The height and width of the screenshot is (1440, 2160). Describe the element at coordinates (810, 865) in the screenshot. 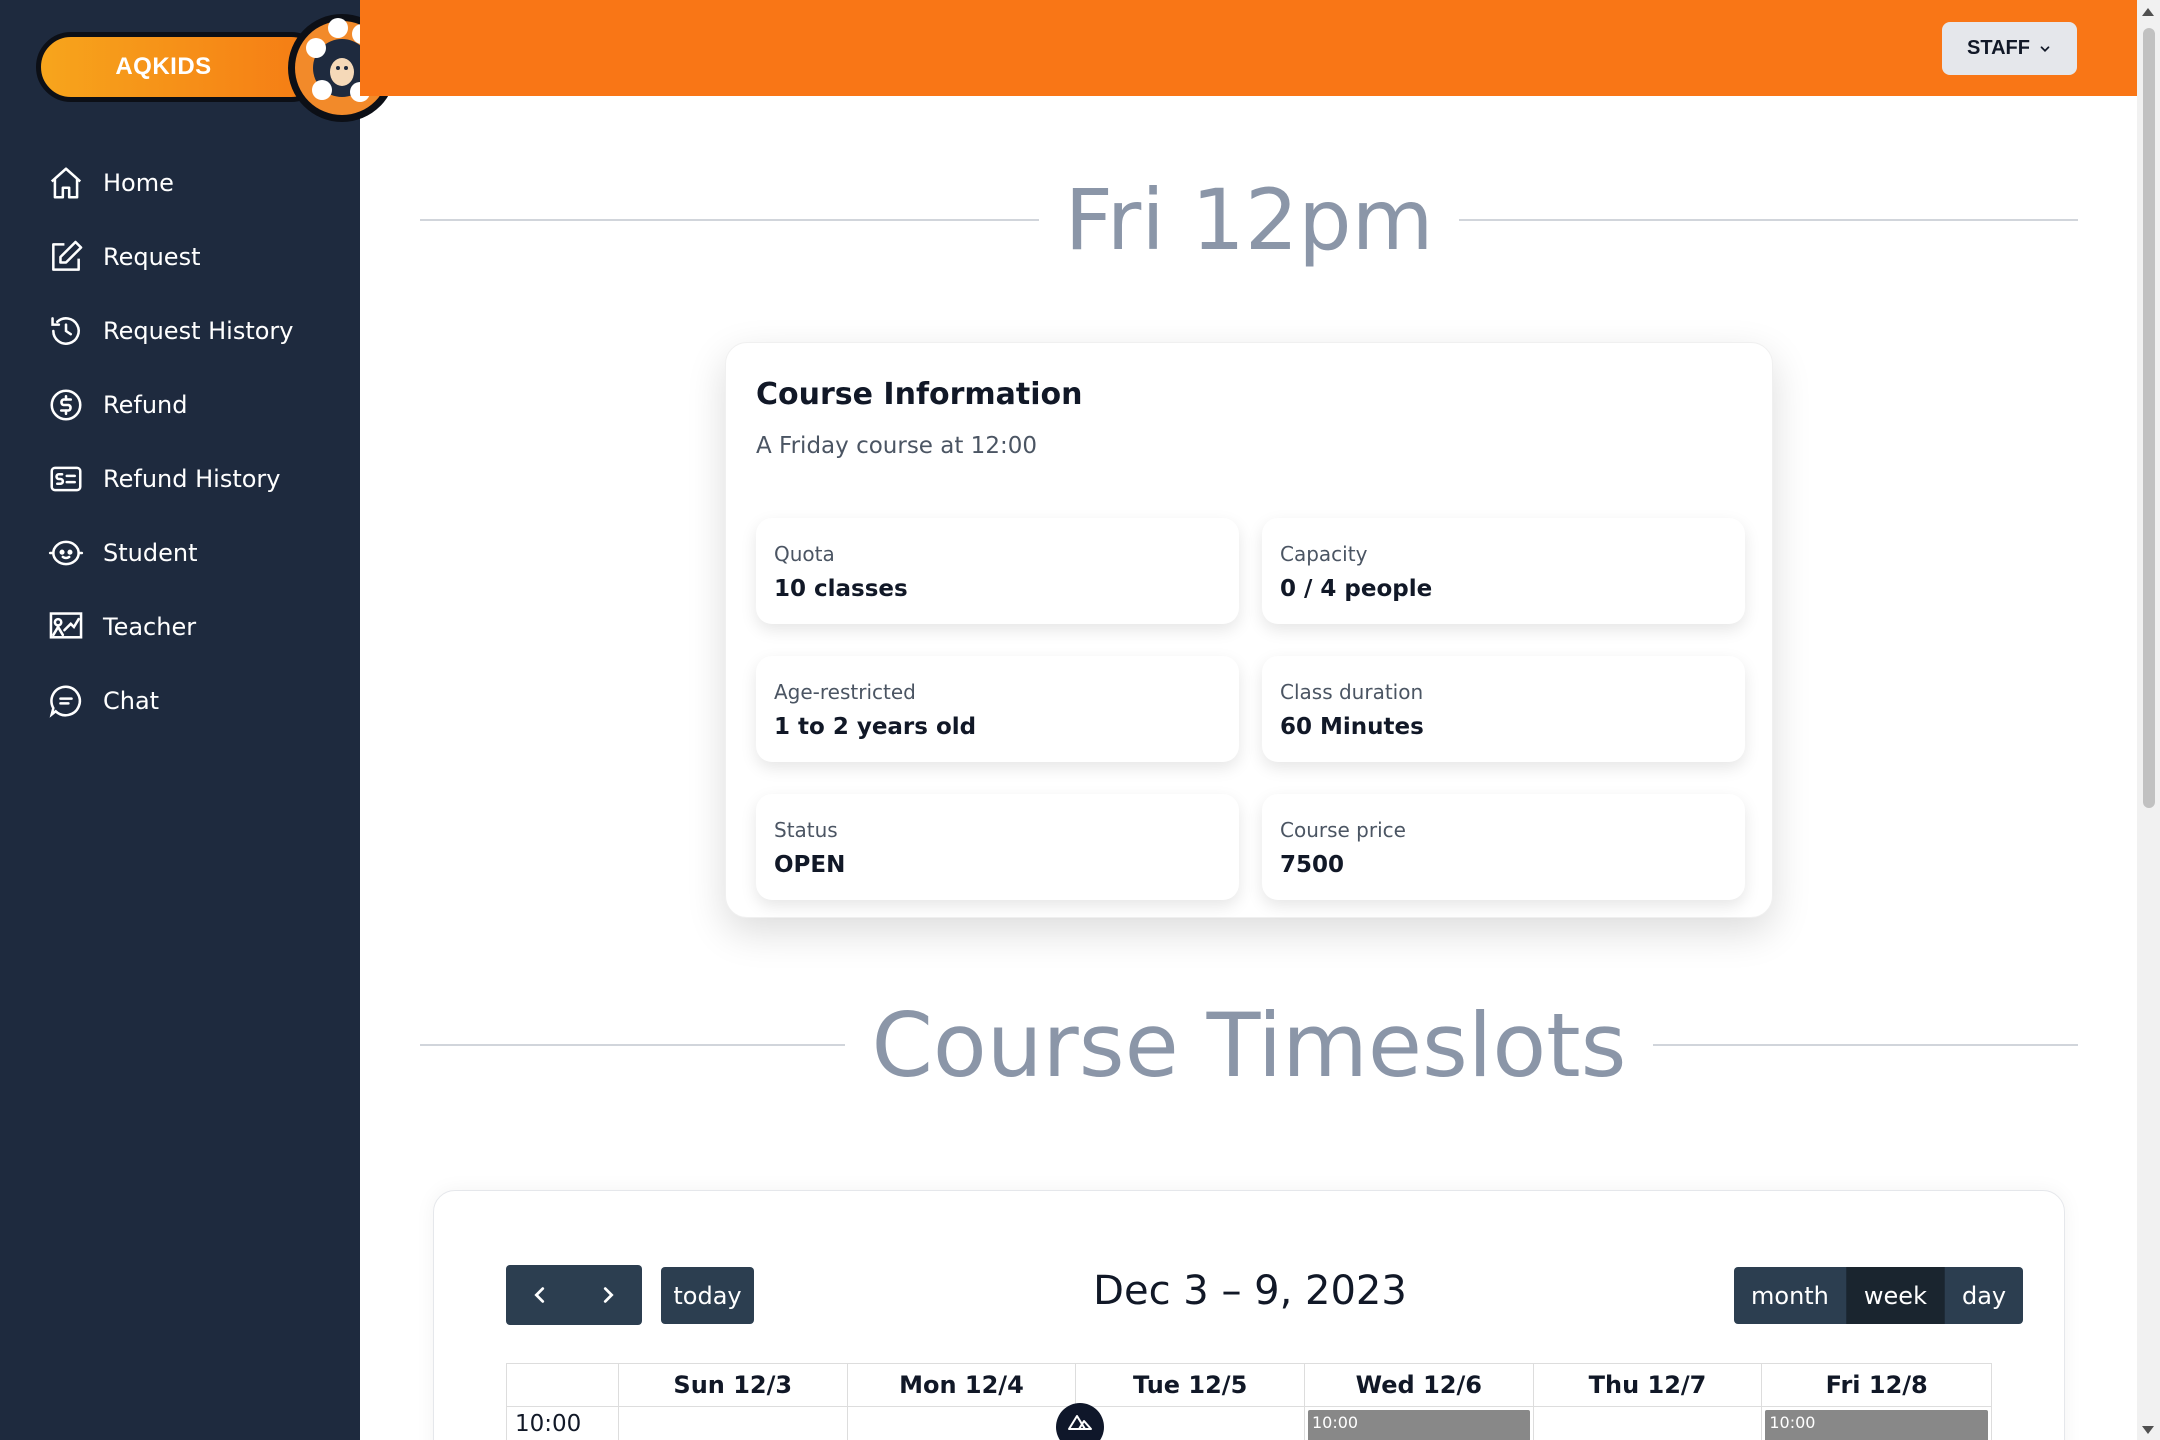

I see `tile-value: OPEN` at that location.